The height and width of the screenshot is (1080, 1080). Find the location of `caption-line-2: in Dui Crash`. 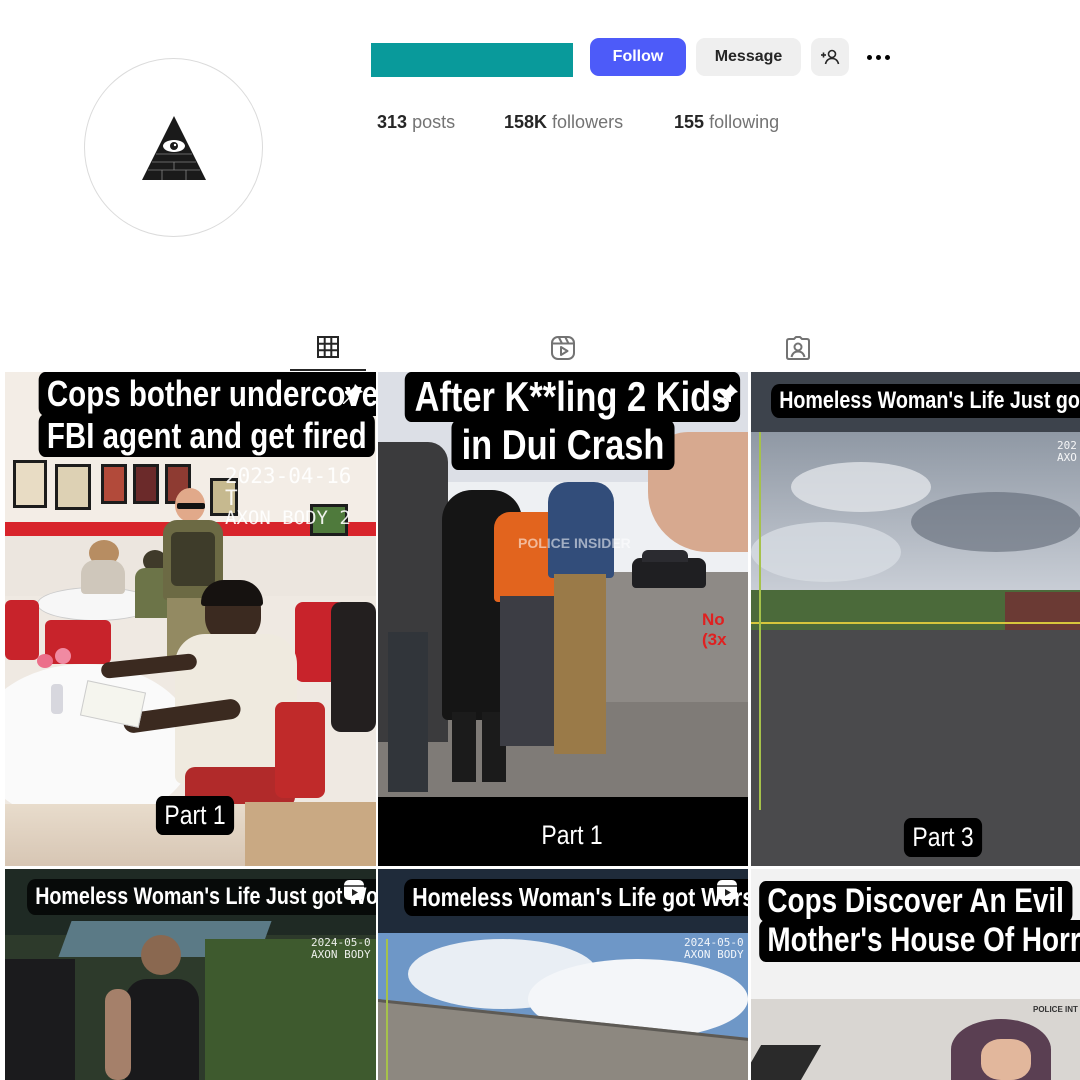

caption-line-2: in Dui Crash is located at coordinates (563, 445).